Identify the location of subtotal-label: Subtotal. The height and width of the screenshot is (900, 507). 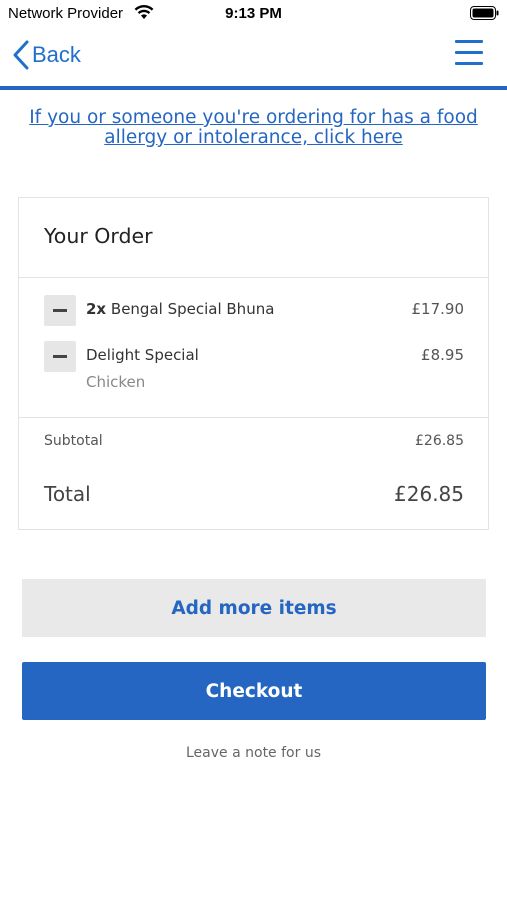
(73, 441).